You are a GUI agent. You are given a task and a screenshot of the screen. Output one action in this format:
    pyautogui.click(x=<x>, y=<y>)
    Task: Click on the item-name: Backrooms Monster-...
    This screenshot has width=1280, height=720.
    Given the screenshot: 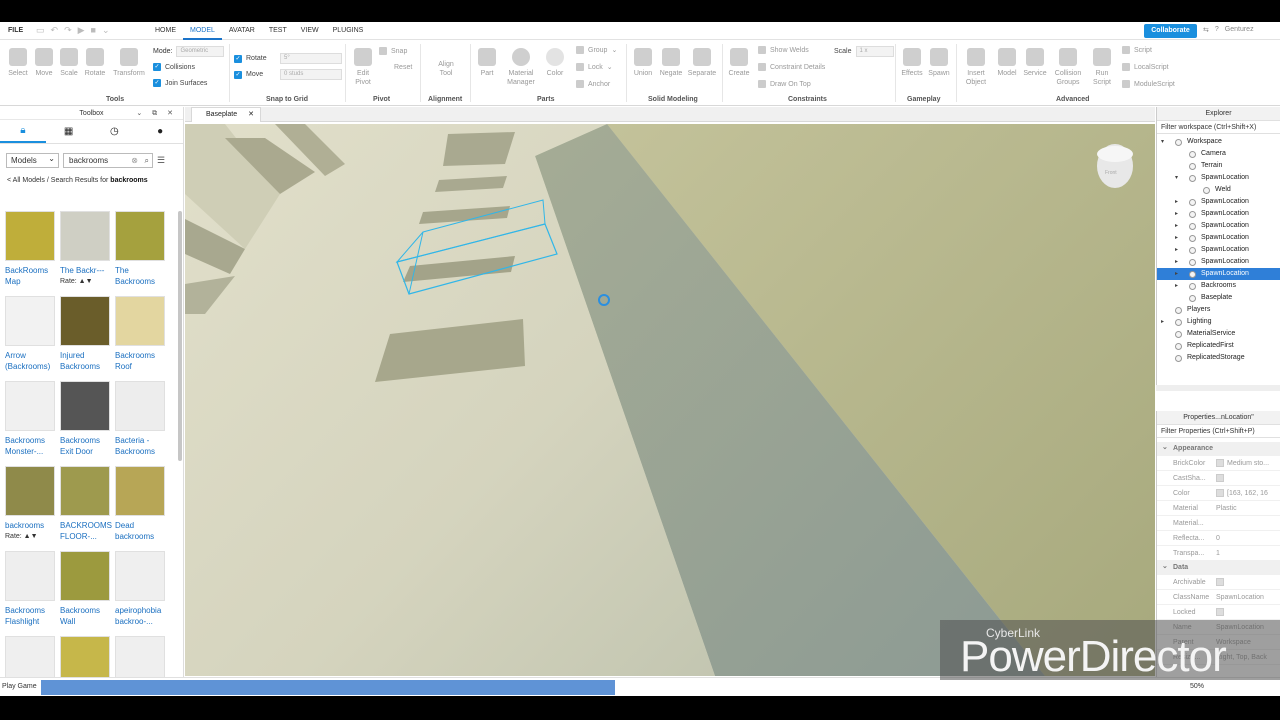 What is the action you would take?
    pyautogui.click(x=31, y=446)
    